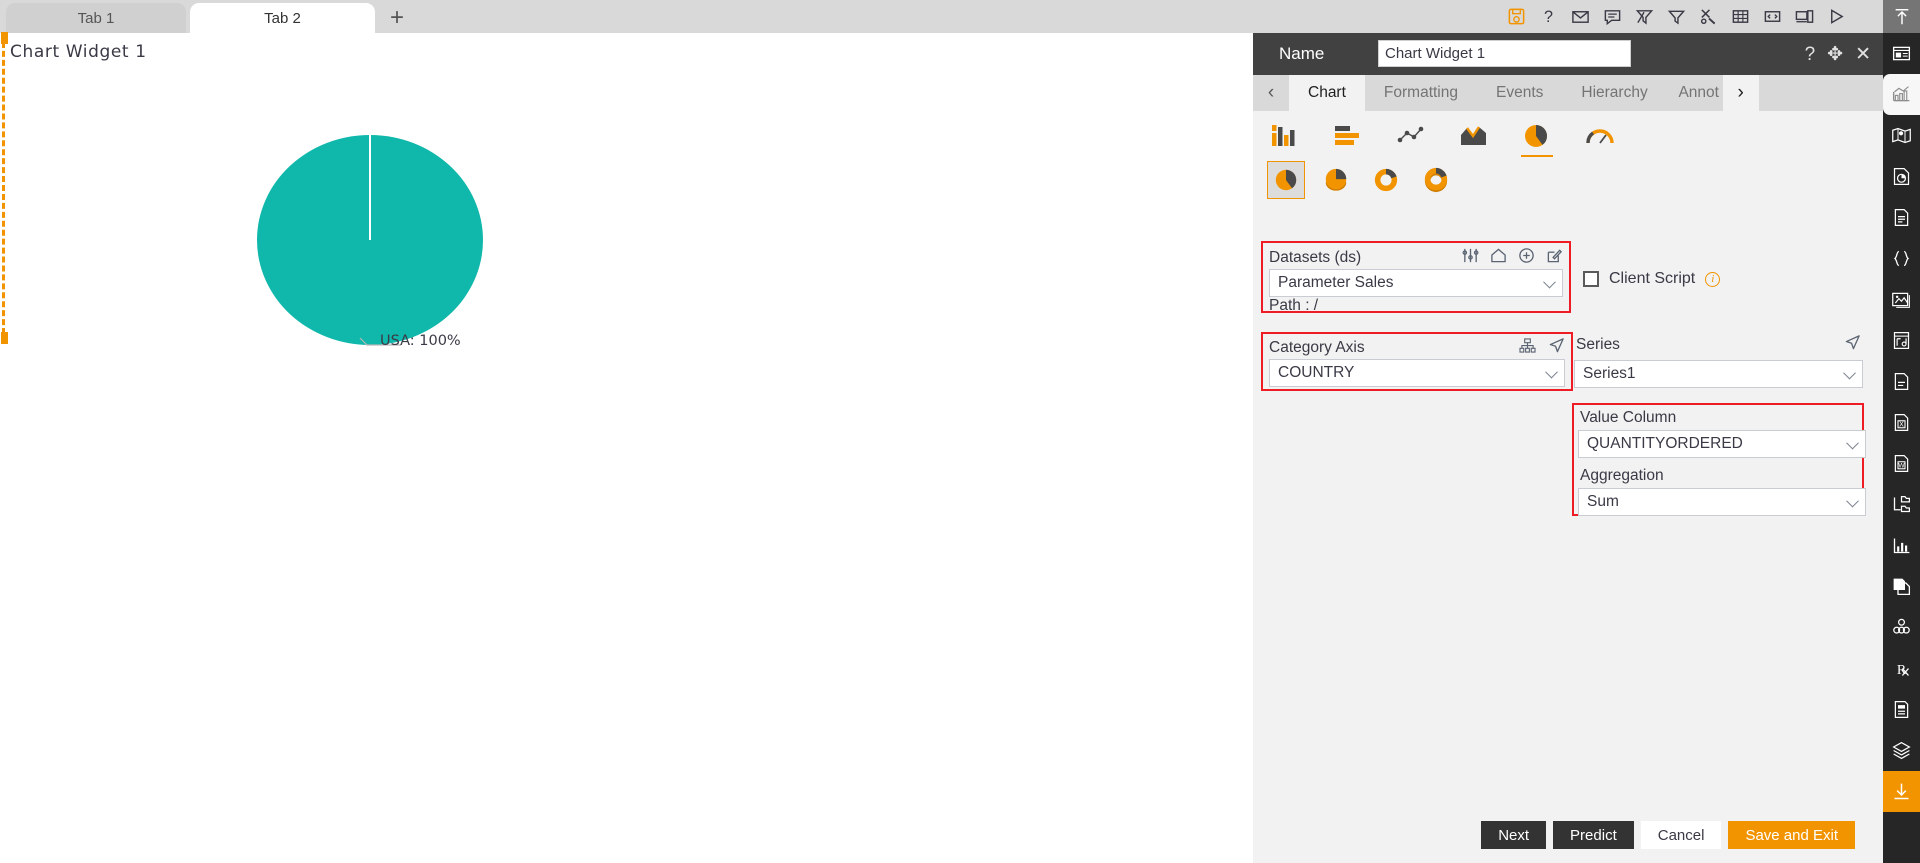 The image size is (1920, 863). Describe the element at coordinates (1474, 136) in the screenshot. I see `area-chart-icon` at that location.